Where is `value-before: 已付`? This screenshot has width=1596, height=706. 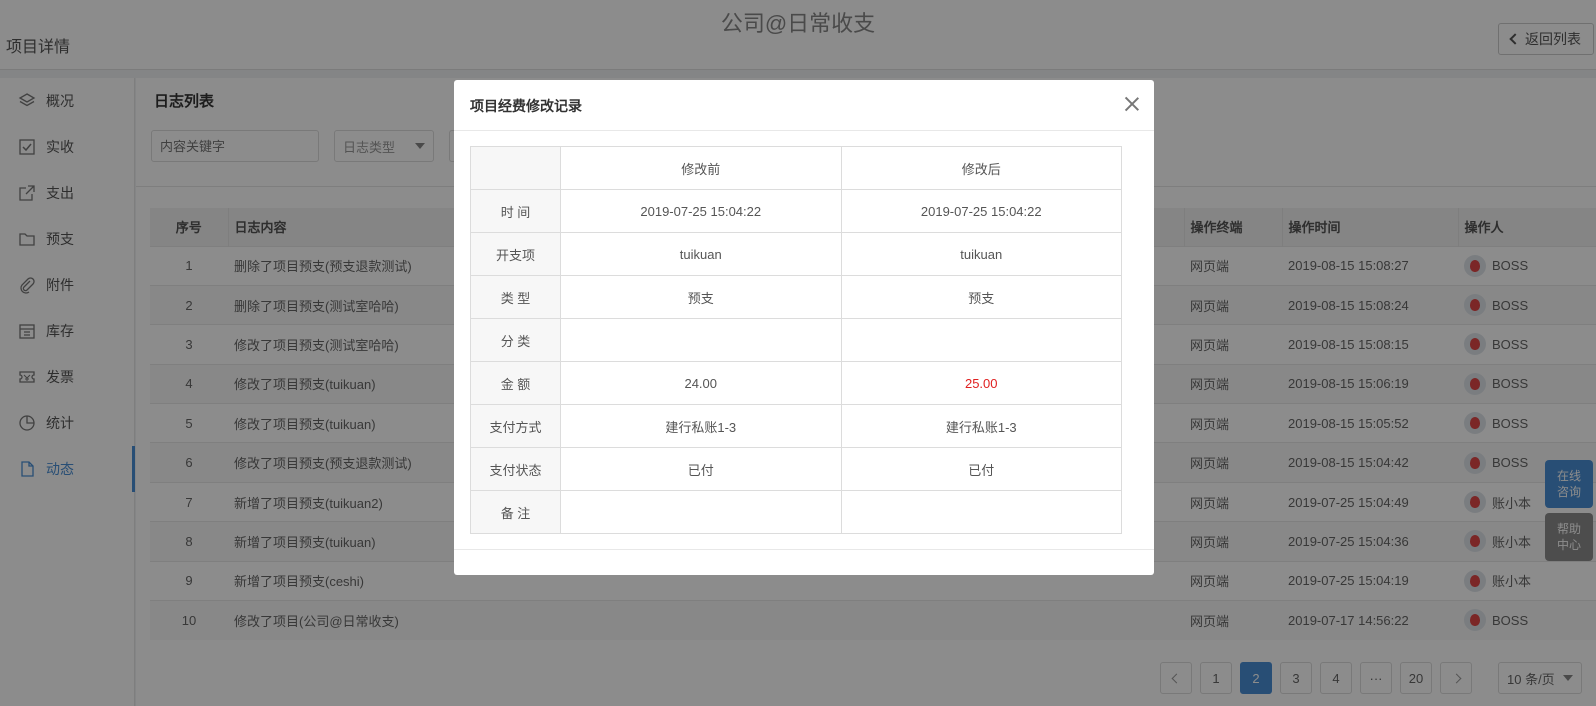
value-before: 已付 is located at coordinates (701, 469).